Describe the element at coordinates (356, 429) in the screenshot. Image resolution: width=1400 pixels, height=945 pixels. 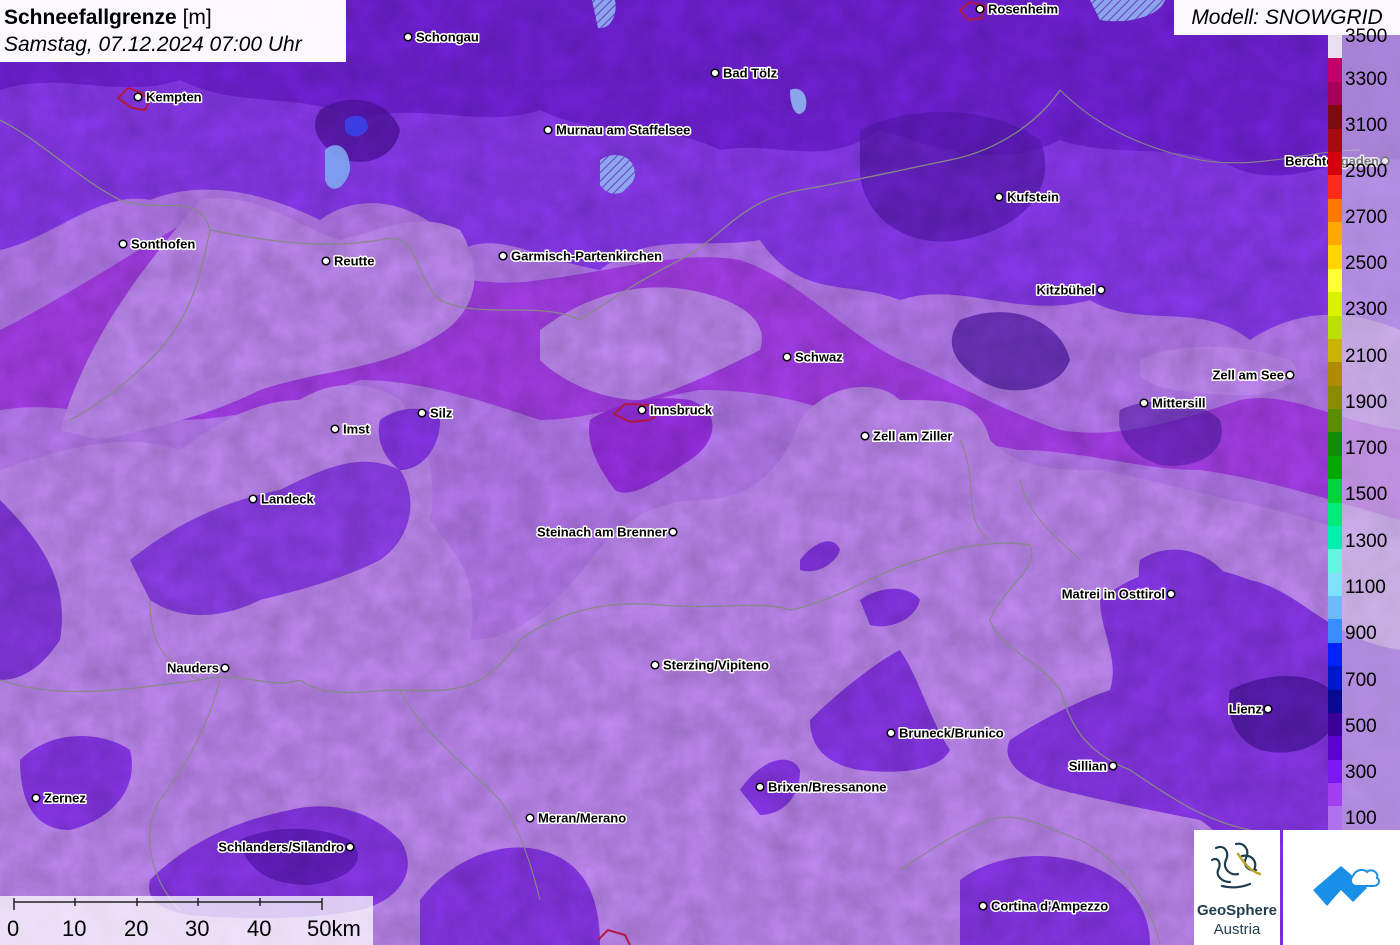
I see `city-label: Imst` at that location.